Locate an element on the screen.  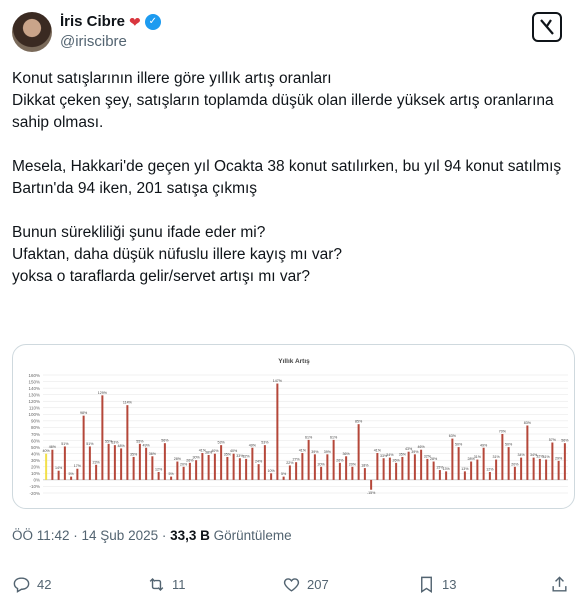
author-handle: @iriscibre is located at coordinates (93, 41).